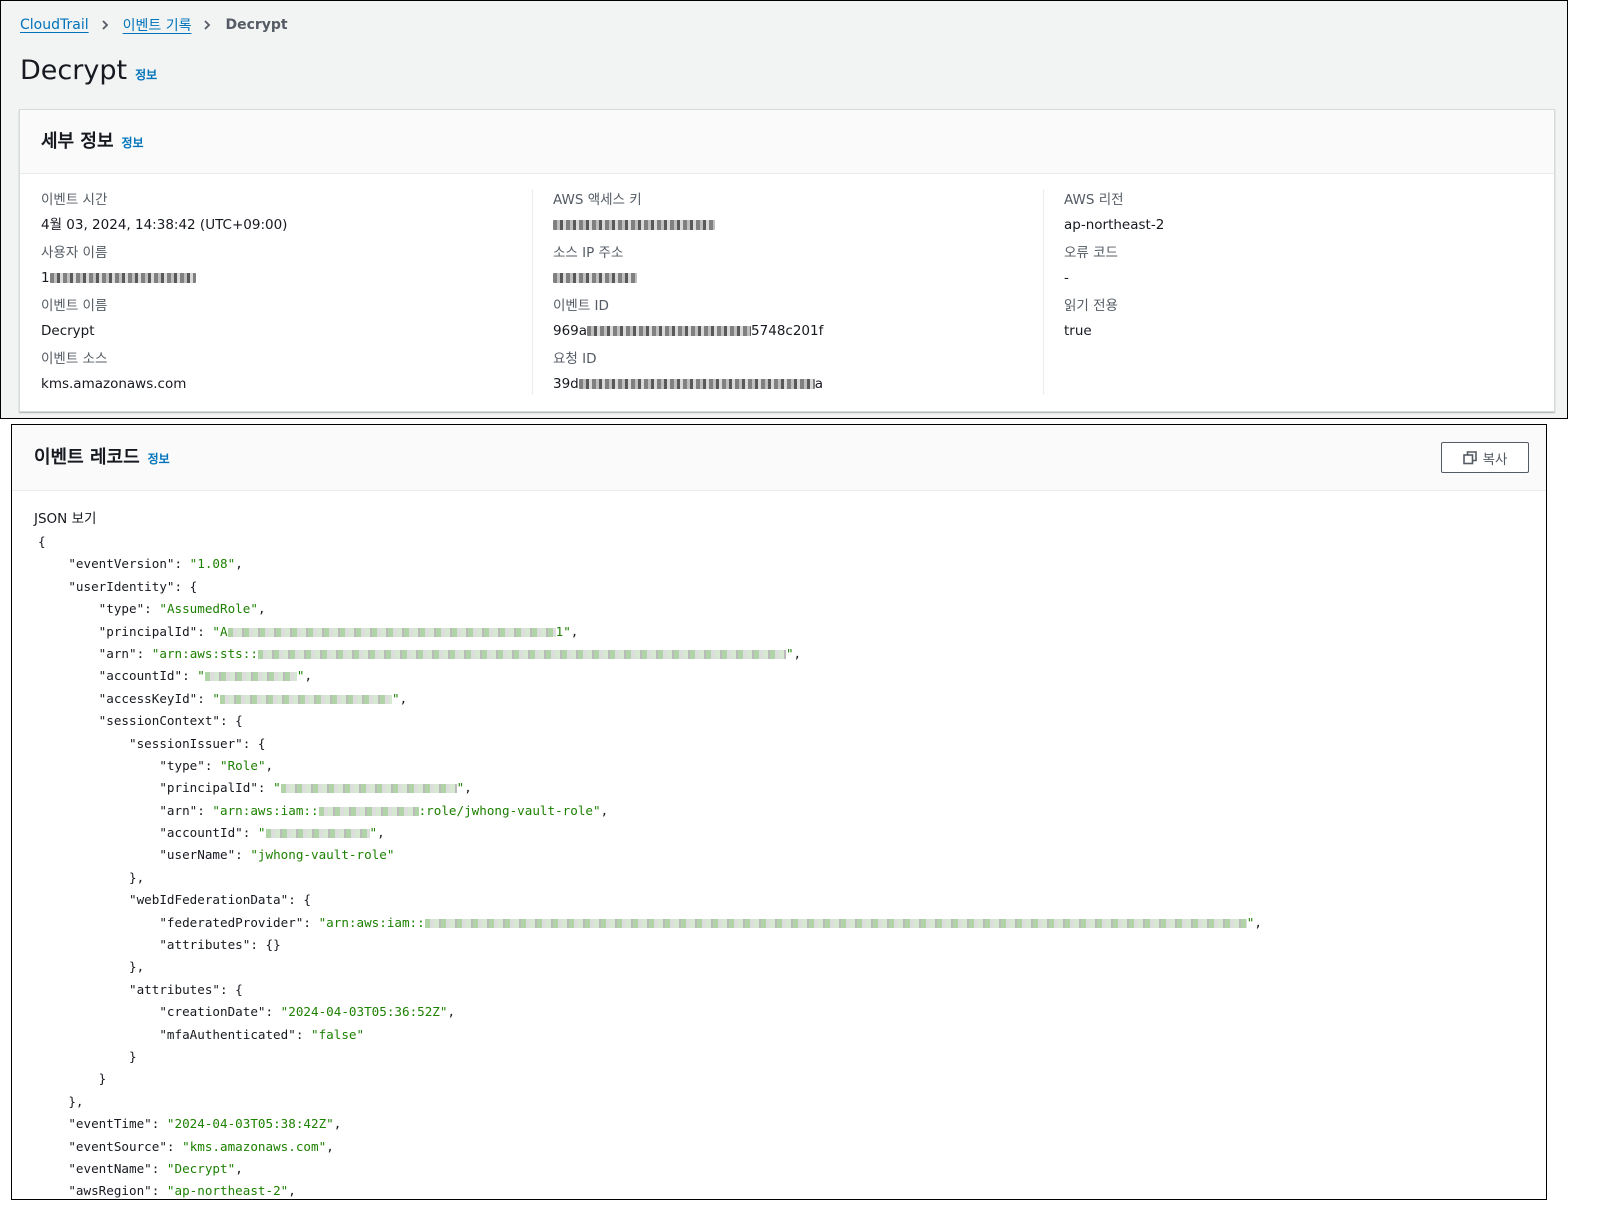 The image size is (1598, 1221). Describe the element at coordinates (798, 268) in the screenshot. I see `detail-source-ip: 소스 IP 주소` at that location.